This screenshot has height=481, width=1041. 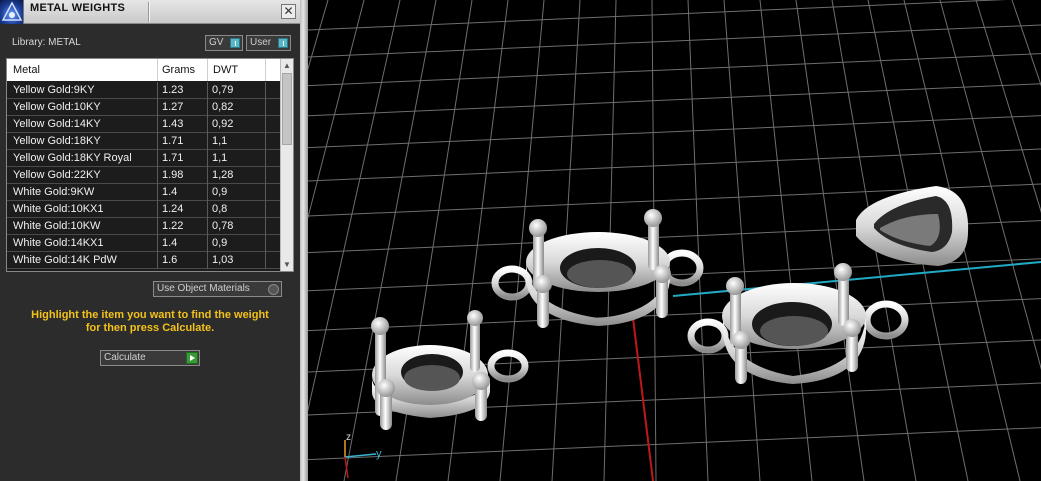 What do you see at coordinates (58, 209) in the screenshot?
I see `cell-metal: White Gold:10KX1` at bounding box center [58, 209].